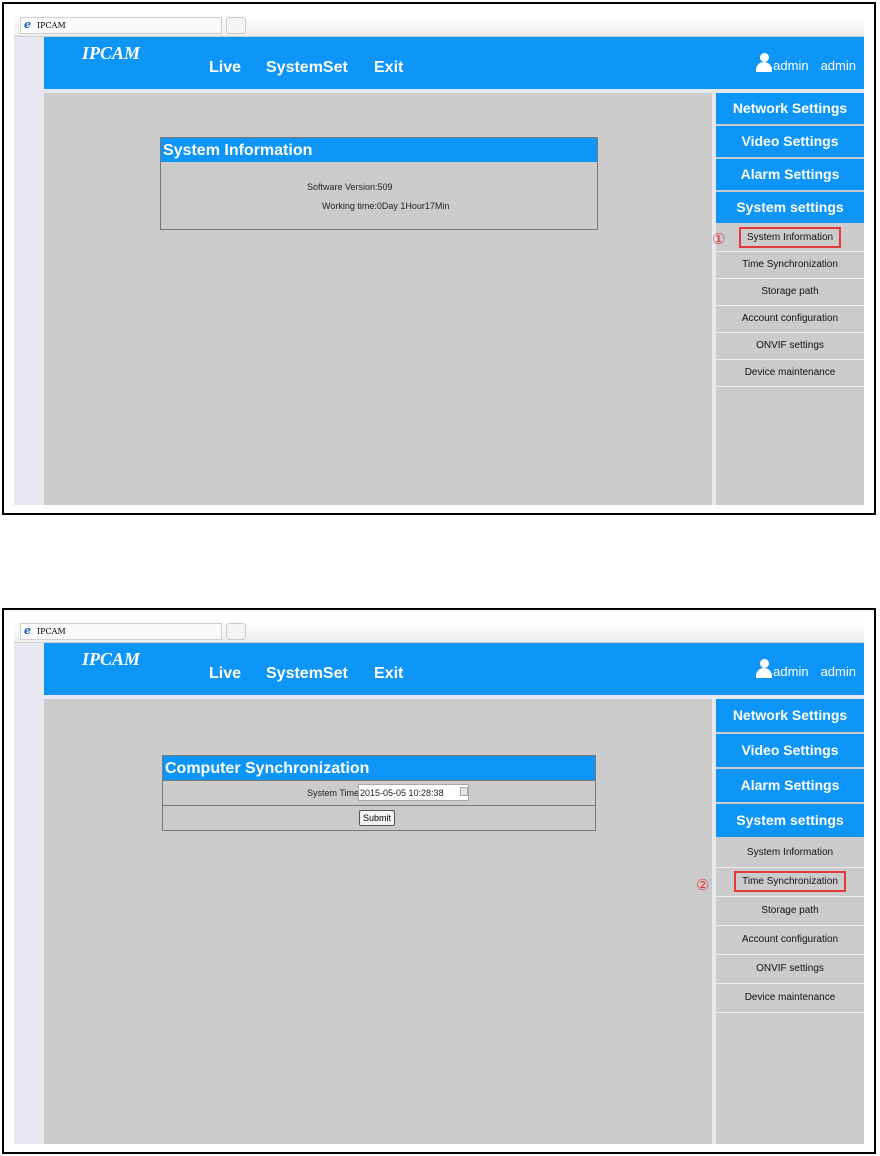  I want to click on working-time: Working time:0Day 1Hour17Min, so click(386, 206).